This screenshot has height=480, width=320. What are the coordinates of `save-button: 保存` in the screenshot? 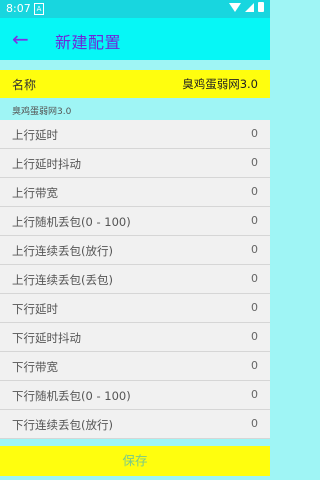 It's located at (135, 461).